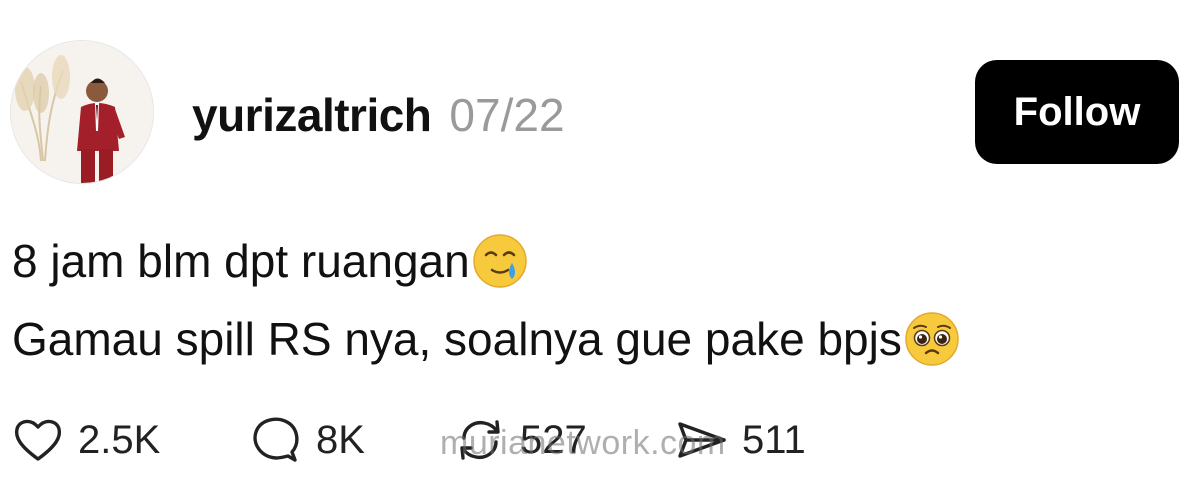 Image resolution: width=1200 pixels, height=482 pixels. What do you see at coordinates (740, 440) in the screenshot?
I see `share-button: 511` at bounding box center [740, 440].